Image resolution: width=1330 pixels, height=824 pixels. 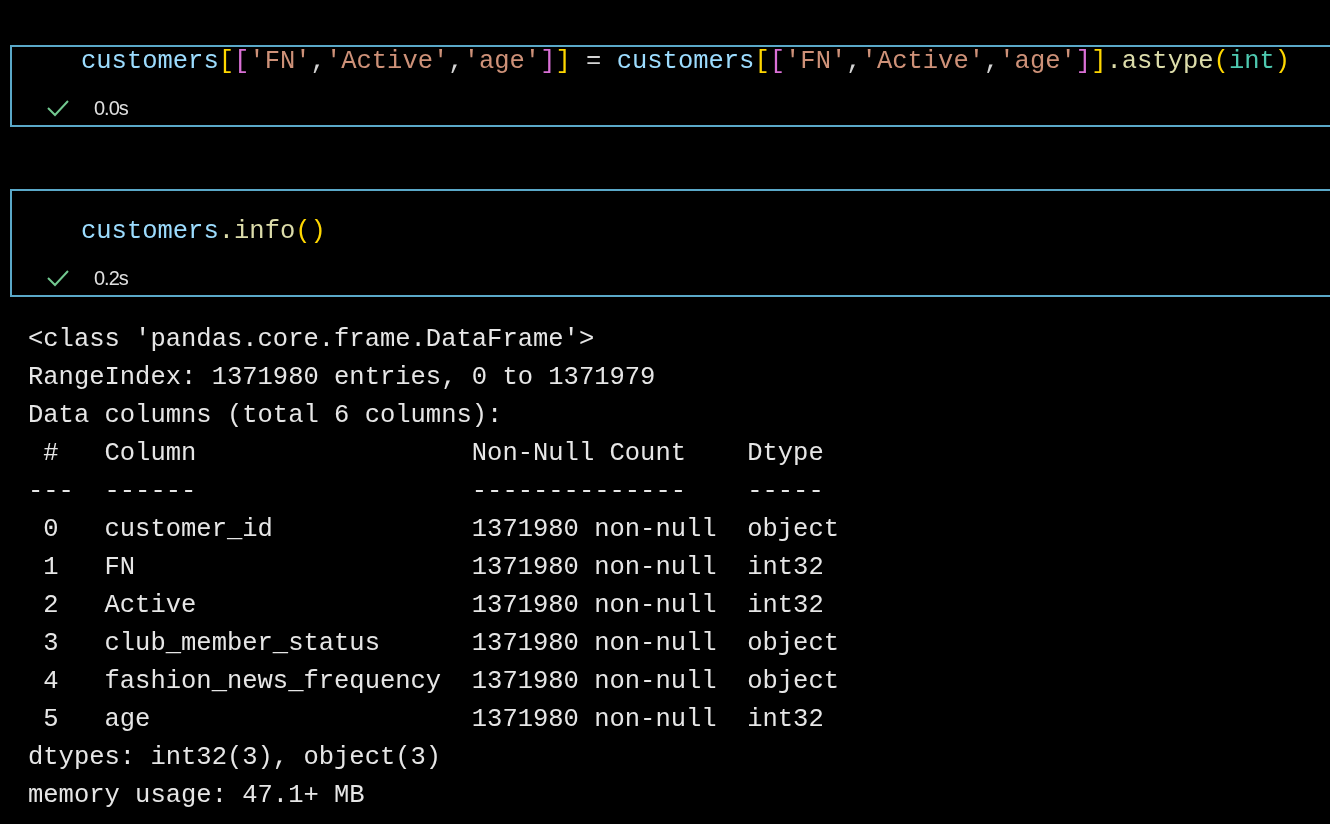 I want to click on output-line: RangeIndex: 1371980 entries, 0 to 1371979, so click(x=342, y=378).